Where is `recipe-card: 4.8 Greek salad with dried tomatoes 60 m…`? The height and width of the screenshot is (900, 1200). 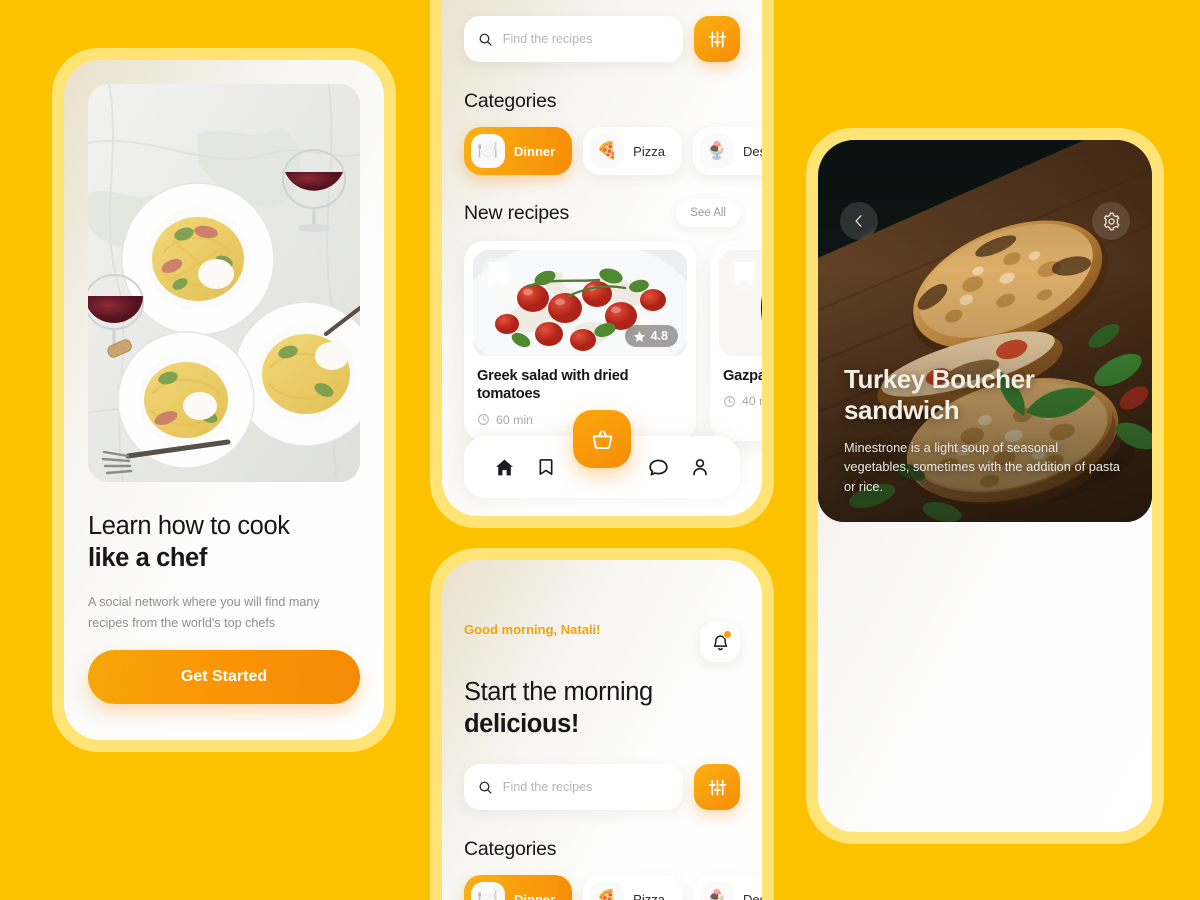
recipe-card: 4.8 Greek salad with dried tomatoes 60 m… is located at coordinates (580, 341).